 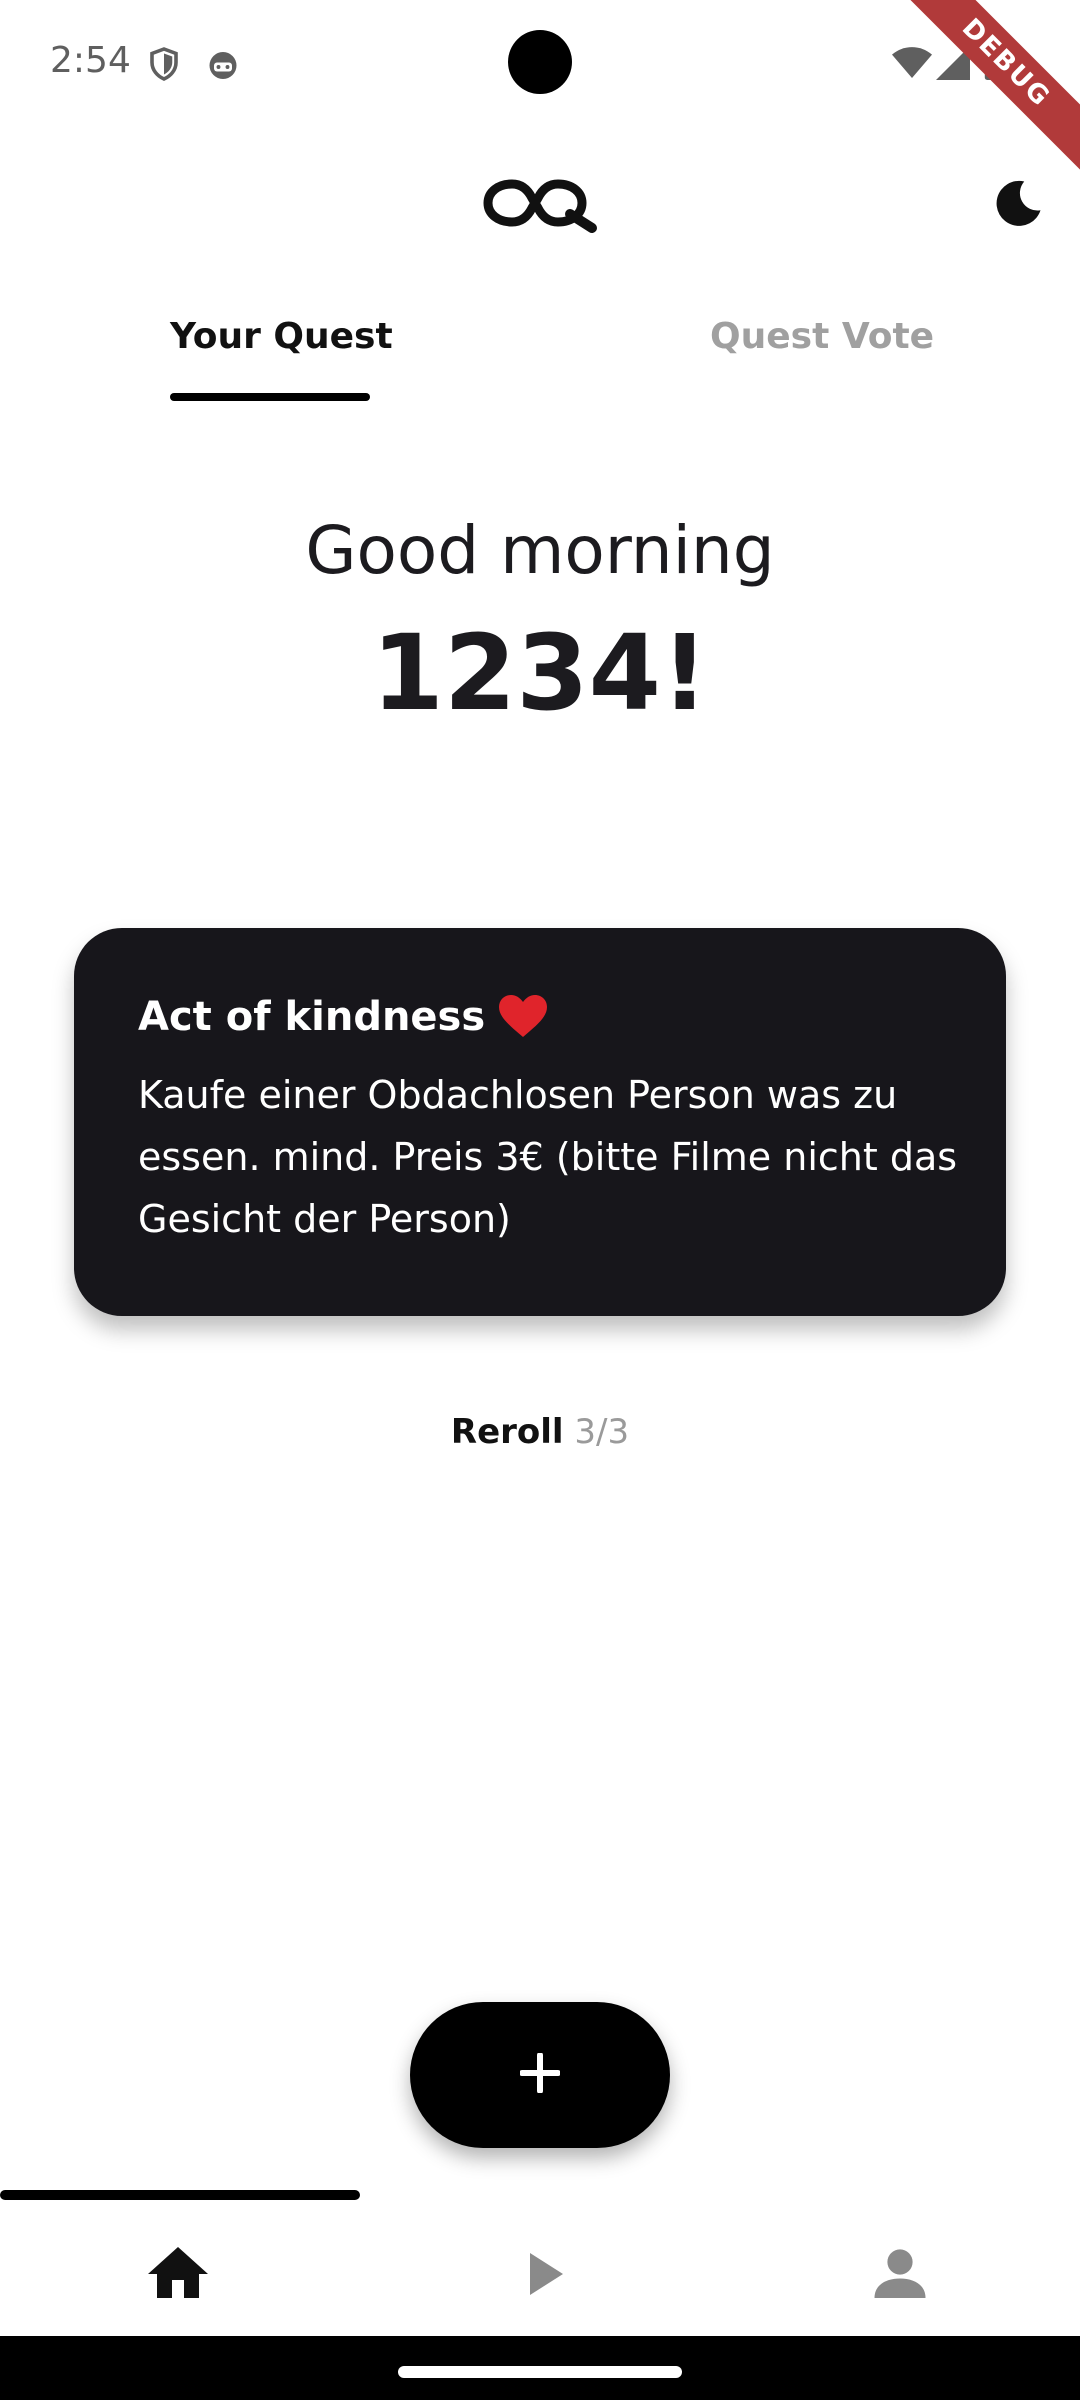 I want to click on nav-home, so click(x=178, y=2274).